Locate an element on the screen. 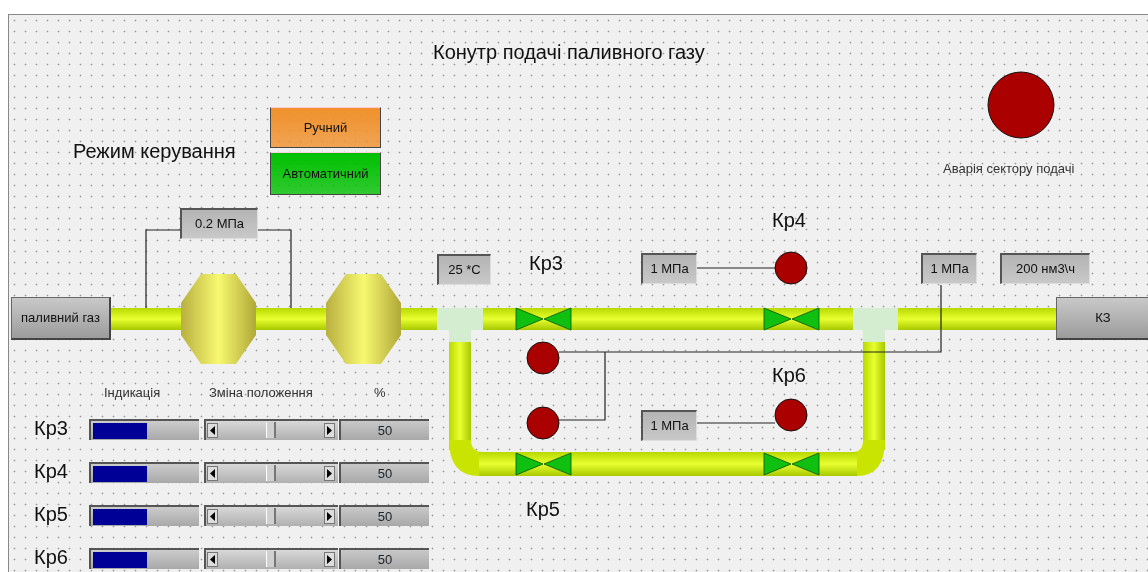 The image size is (1148, 572). source-block: паливний газ is located at coordinates (61, 318).